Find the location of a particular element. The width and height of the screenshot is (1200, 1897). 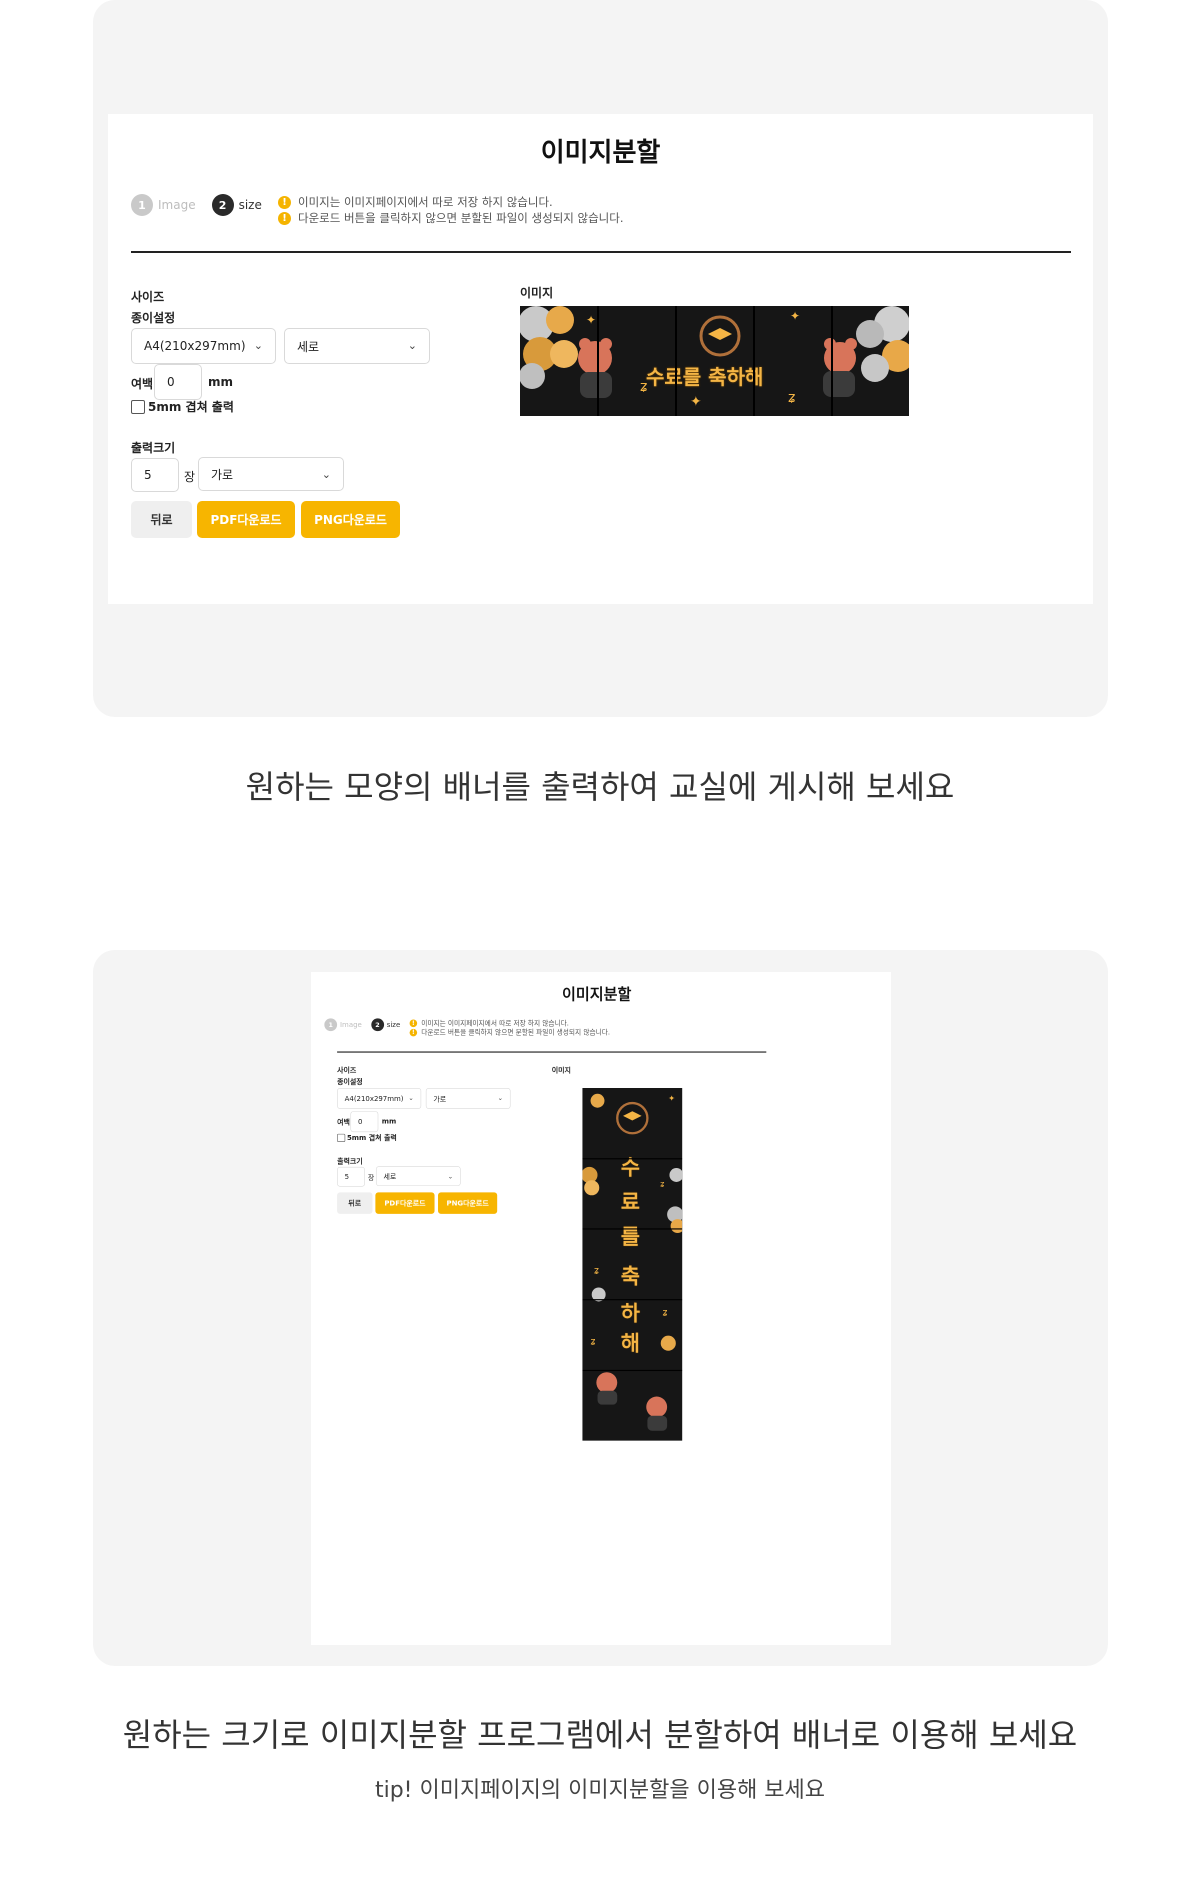

output-count-unit: 장 is located at coordinates (371, 1177).